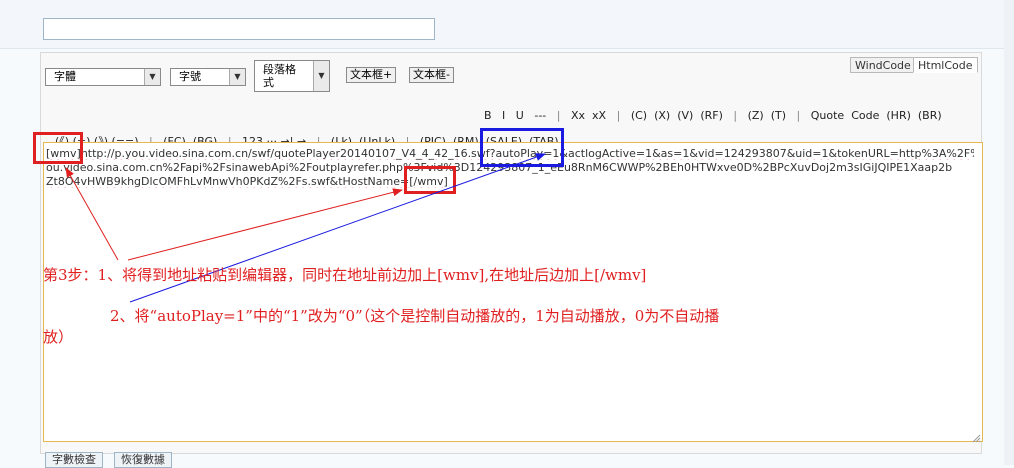  Describe the element at coordinates (74, 460) in the screenshot. I see `word-count-button: 字數檢查` at that location.